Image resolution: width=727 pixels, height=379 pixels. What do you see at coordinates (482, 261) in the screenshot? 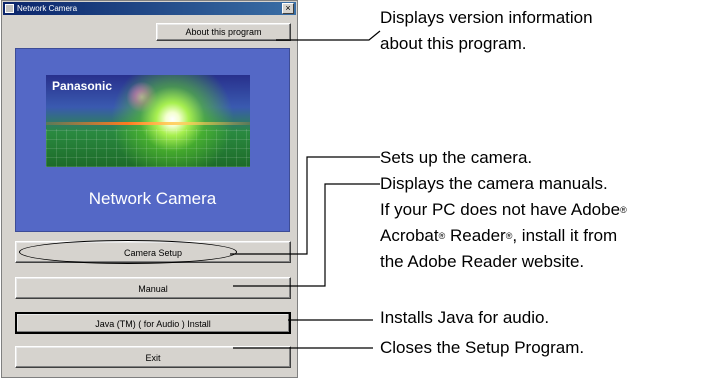
I see `annotation-adobe-3: the Adobe Reader website.` at bounding box center [482, 261].